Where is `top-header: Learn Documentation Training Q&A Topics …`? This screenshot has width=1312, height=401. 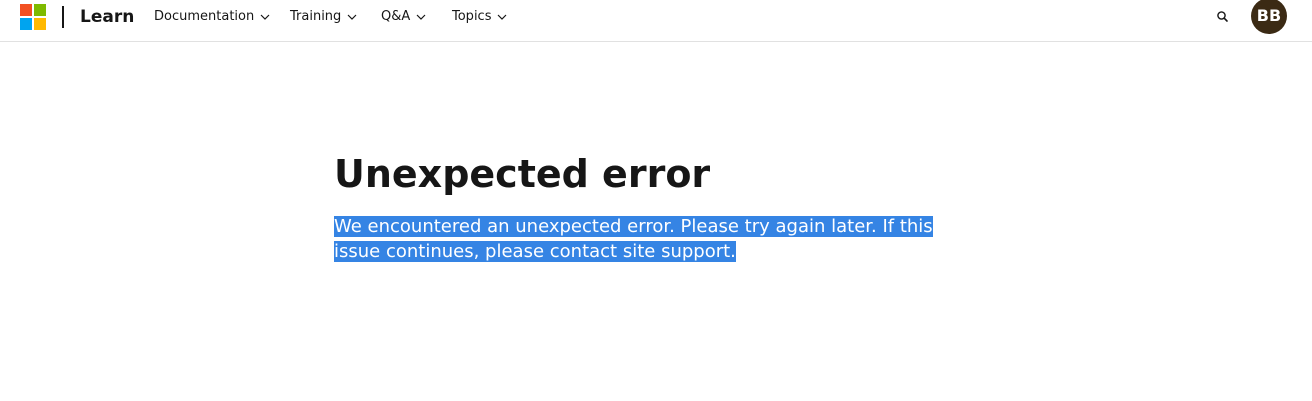 top-header: Learn Documentation Training Q&A Topics … is located at coordinates (656, 21).